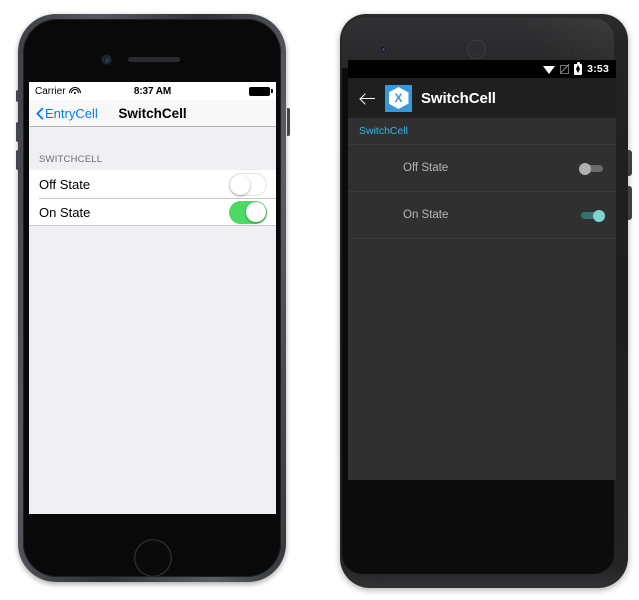  What do you see at coordinates (572, 51) in the screenshot?
I see `android-light-sensor` at bounding box center [572, 51].